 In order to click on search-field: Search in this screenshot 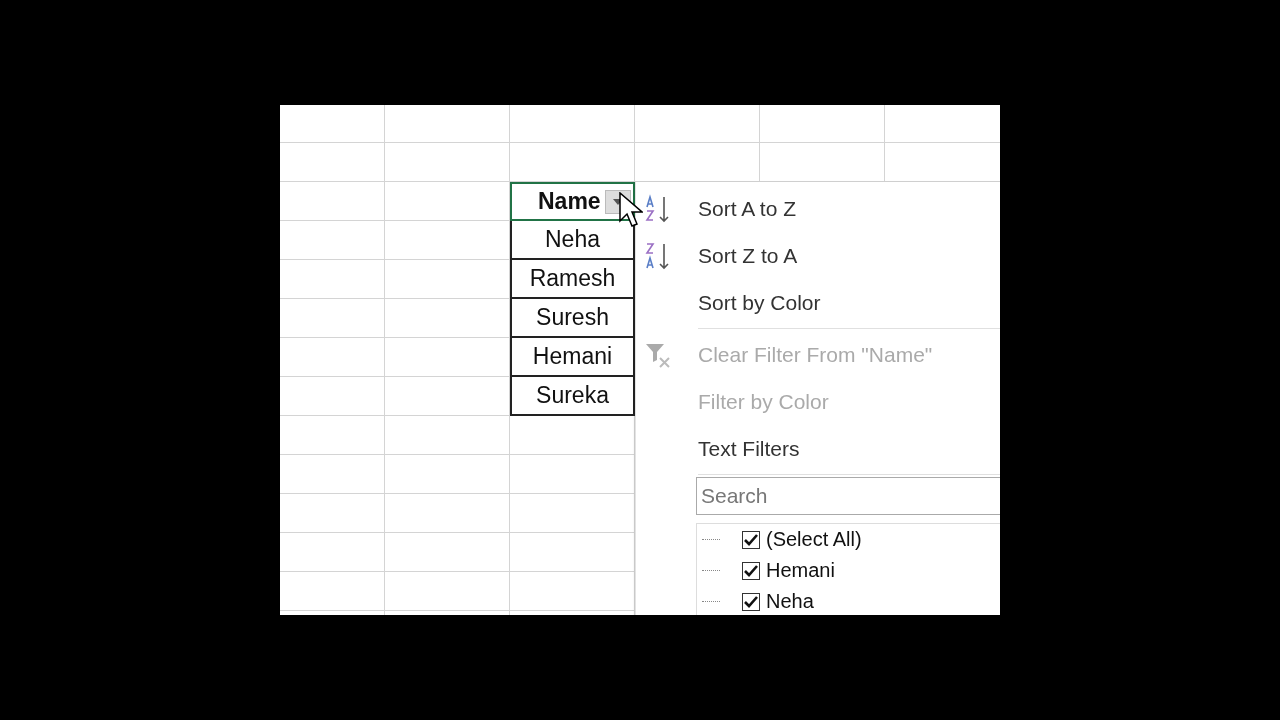, I will do `click(848, 496)`.